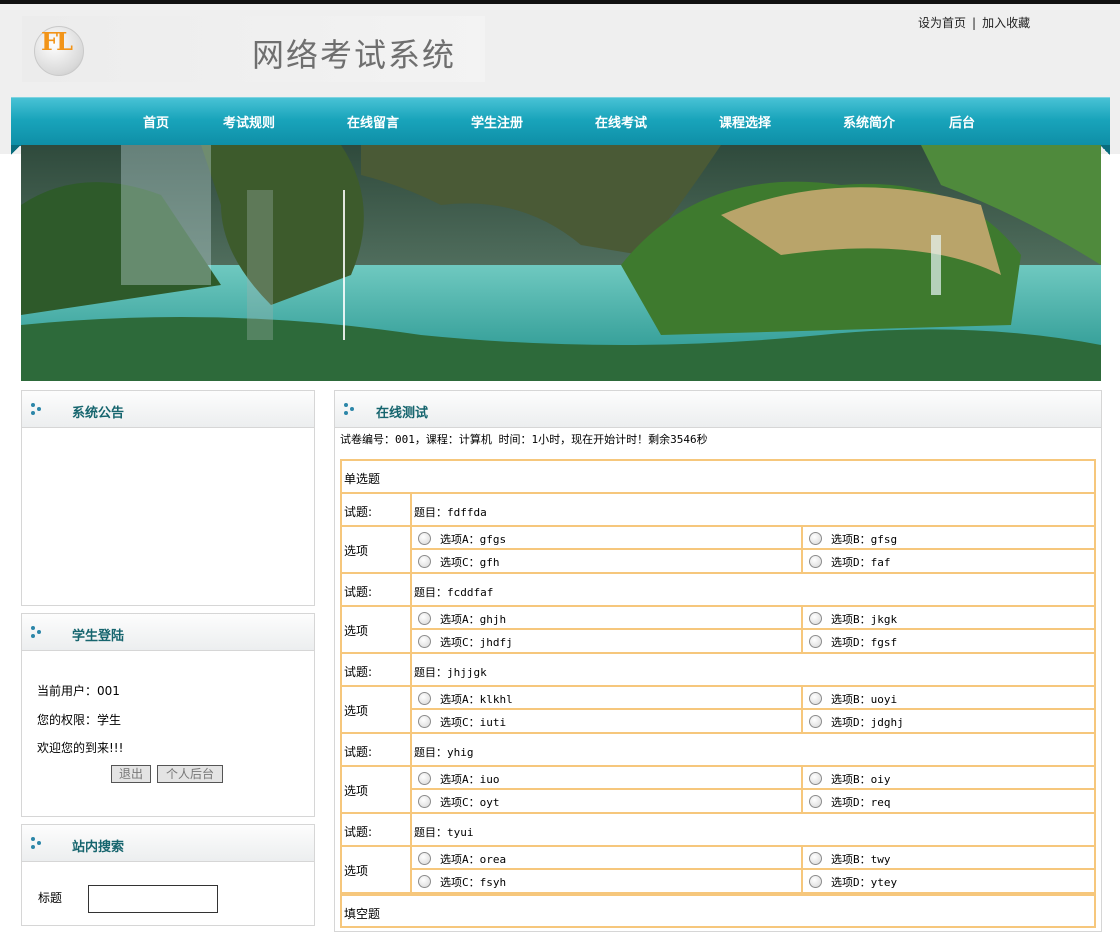 This screenshot has width=1120, height=932. What do you see at coordinates (864, 642) in the screenshot?
I see `option-d-label: 选项D：fgsf` at bounding box center [864, 642].